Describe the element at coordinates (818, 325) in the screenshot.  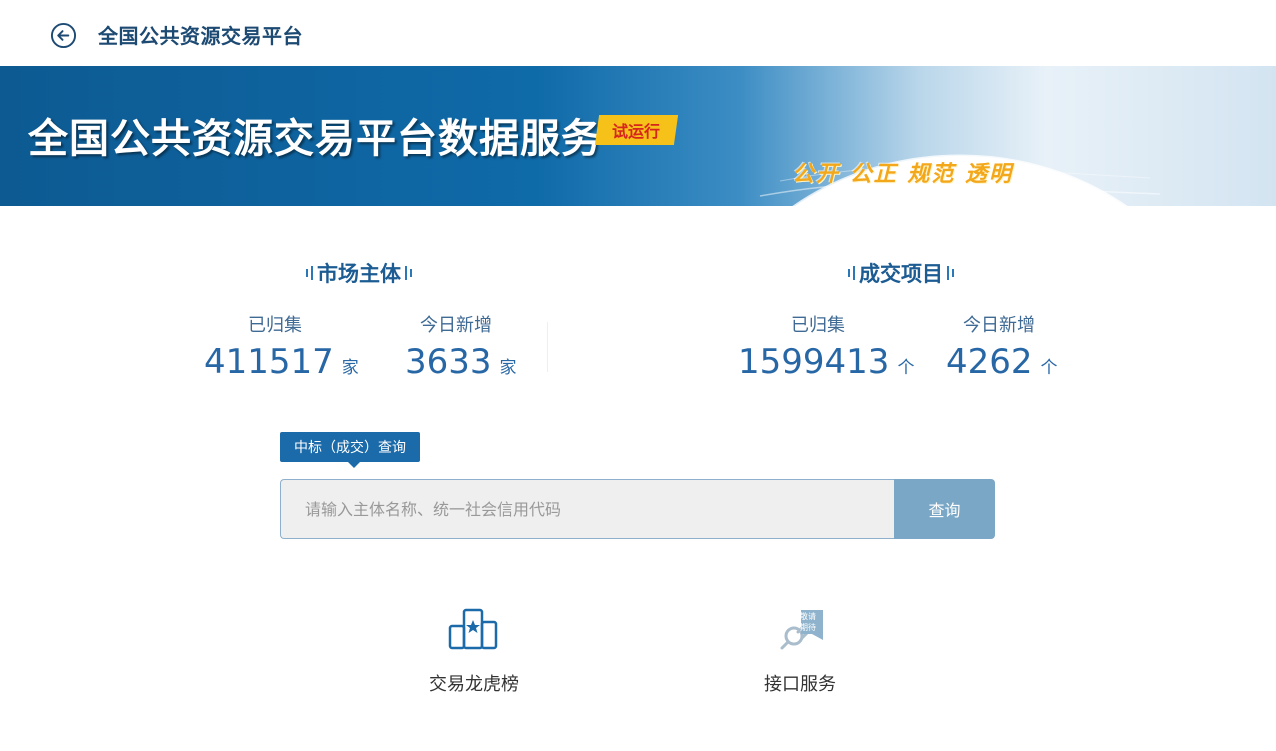
I see `deals-collected-label: 已归集` at that location.